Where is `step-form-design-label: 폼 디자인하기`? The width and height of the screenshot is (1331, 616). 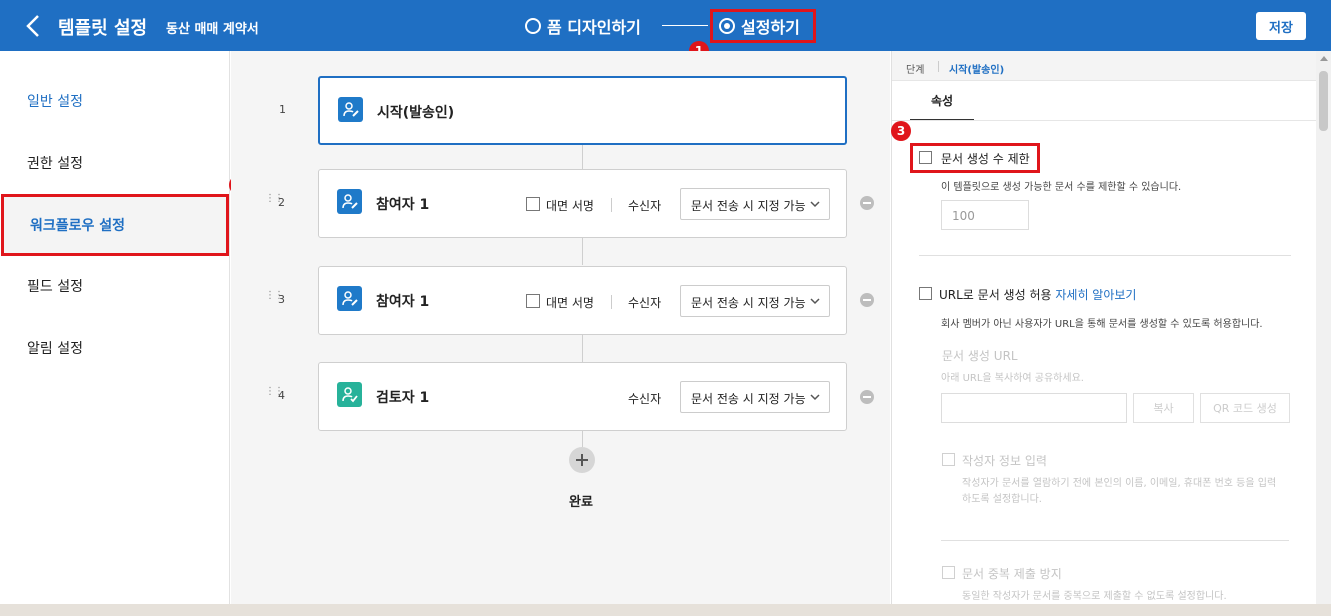
step-form-design-label: 폼 디자인하기 is located at coordinates (594, 27).